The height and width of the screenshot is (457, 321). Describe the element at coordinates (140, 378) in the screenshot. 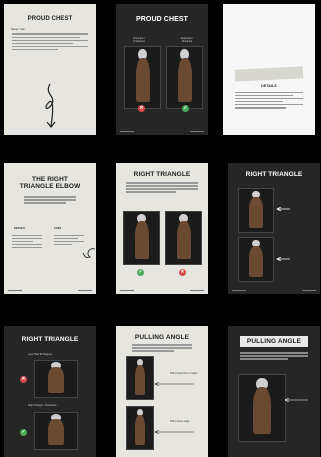

I see `photo-high-pull` at that location.